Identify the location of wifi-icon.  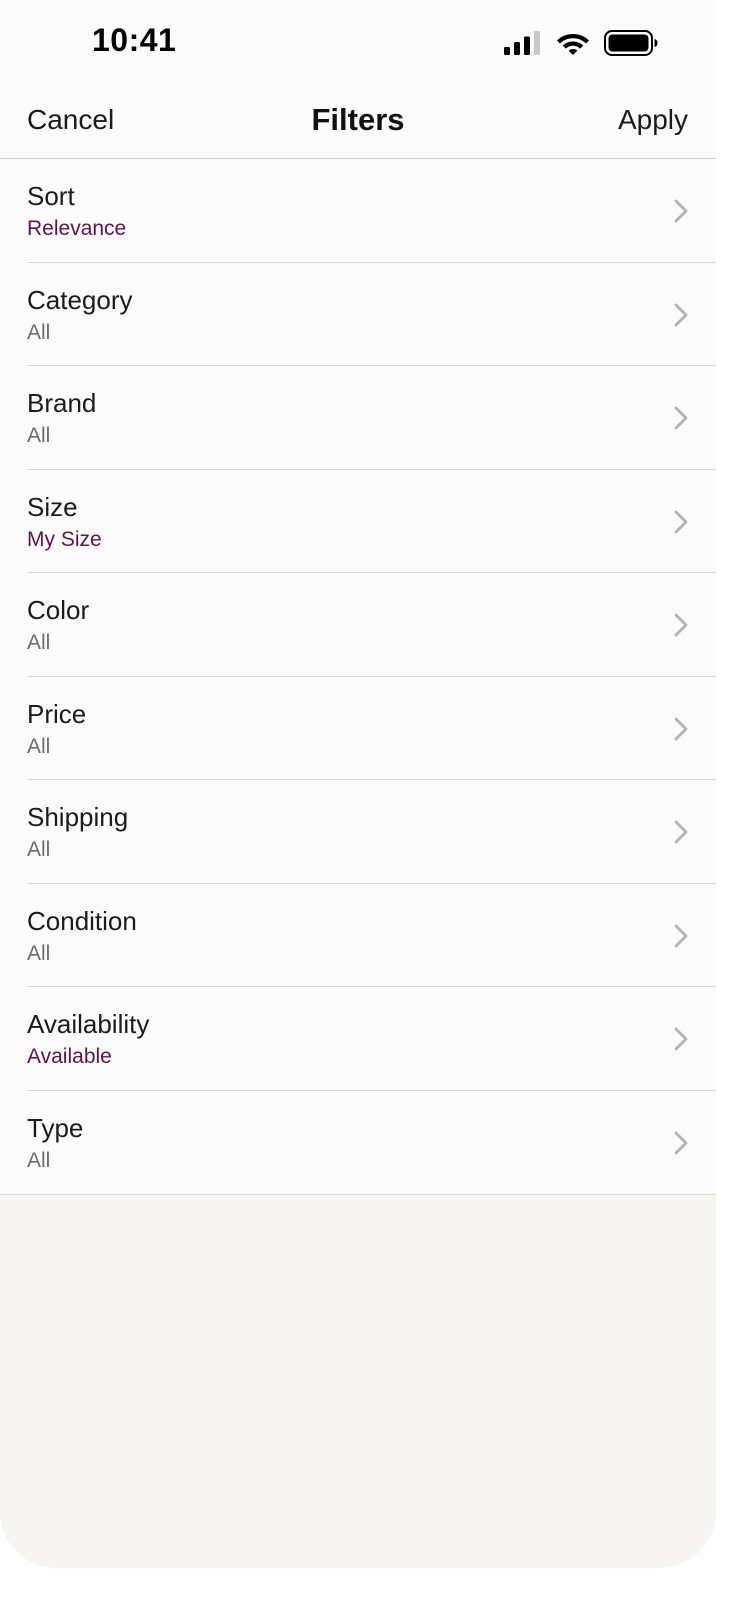
(573, 43).